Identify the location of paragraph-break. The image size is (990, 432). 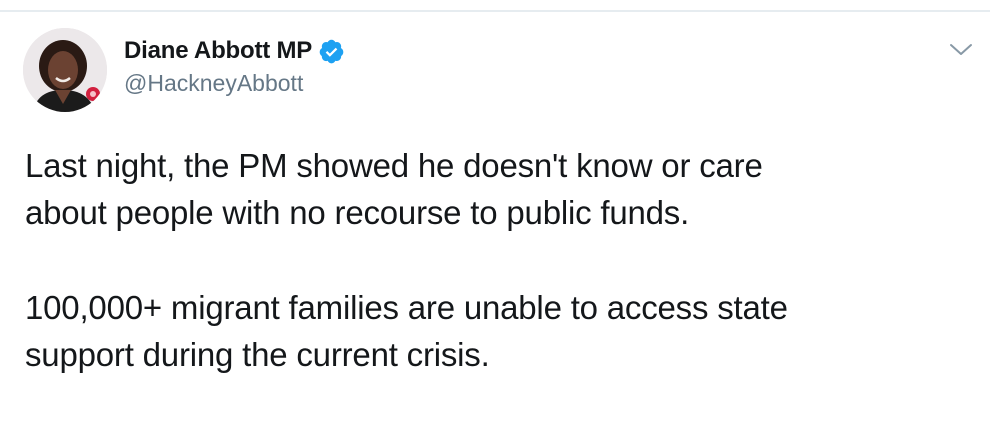
(500, 260).